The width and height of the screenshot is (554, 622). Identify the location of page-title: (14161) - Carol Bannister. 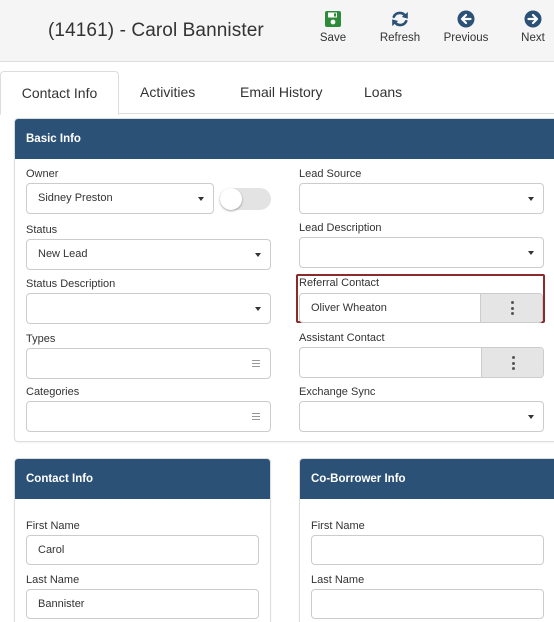
(156, 30).